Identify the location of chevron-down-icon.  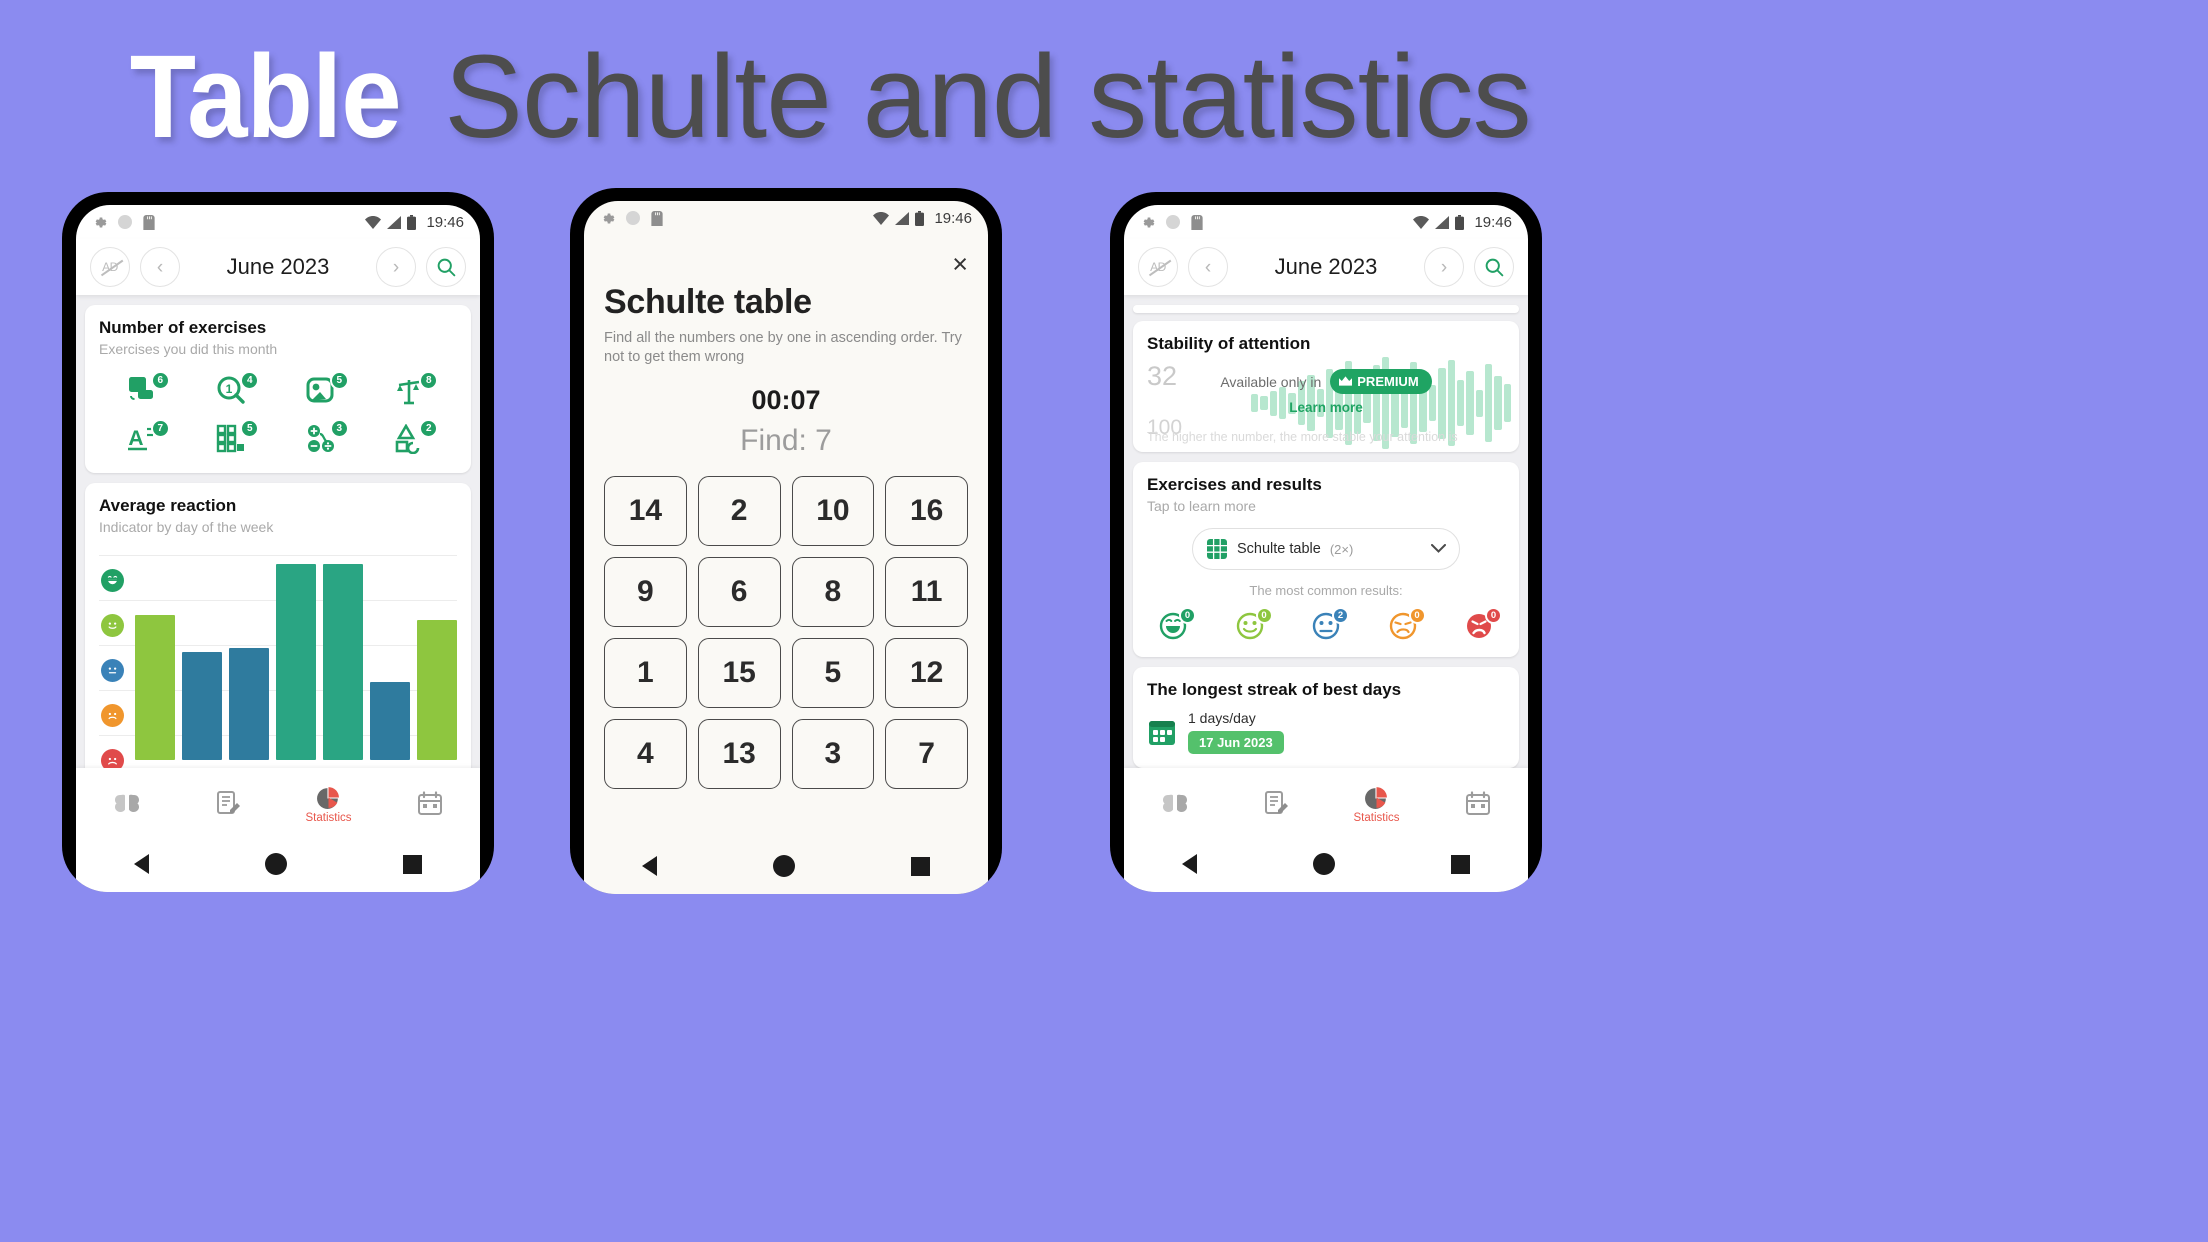
(1438, 549).